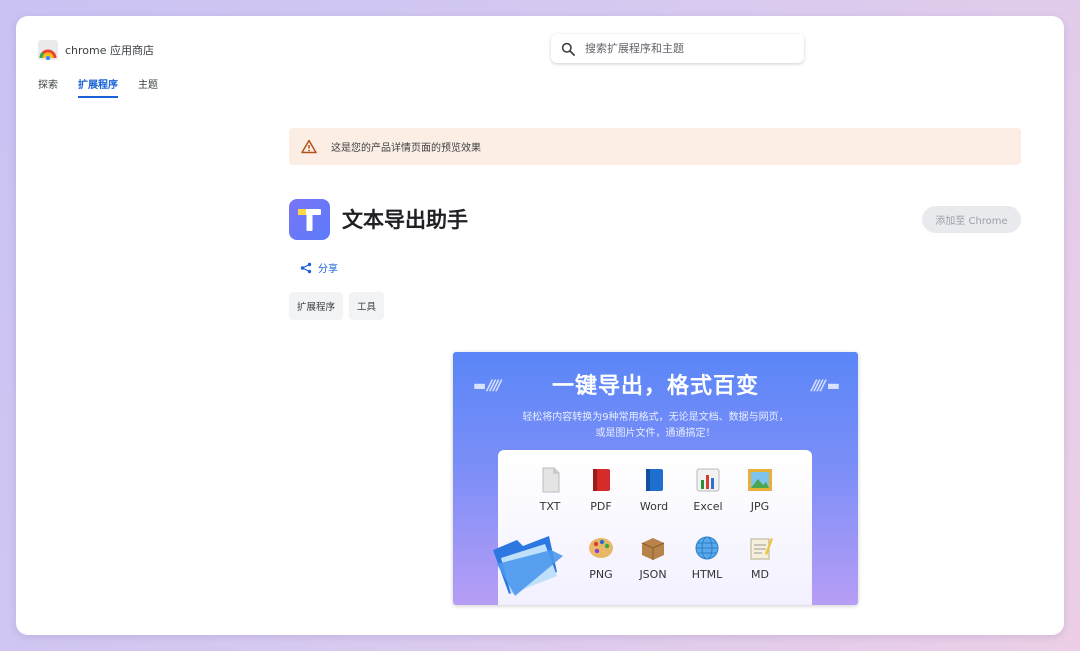  What do you see at coordinates (48, 50) in the screenshot?
I see `chrome-rainbow-icon` at bounding box center [48, 50].